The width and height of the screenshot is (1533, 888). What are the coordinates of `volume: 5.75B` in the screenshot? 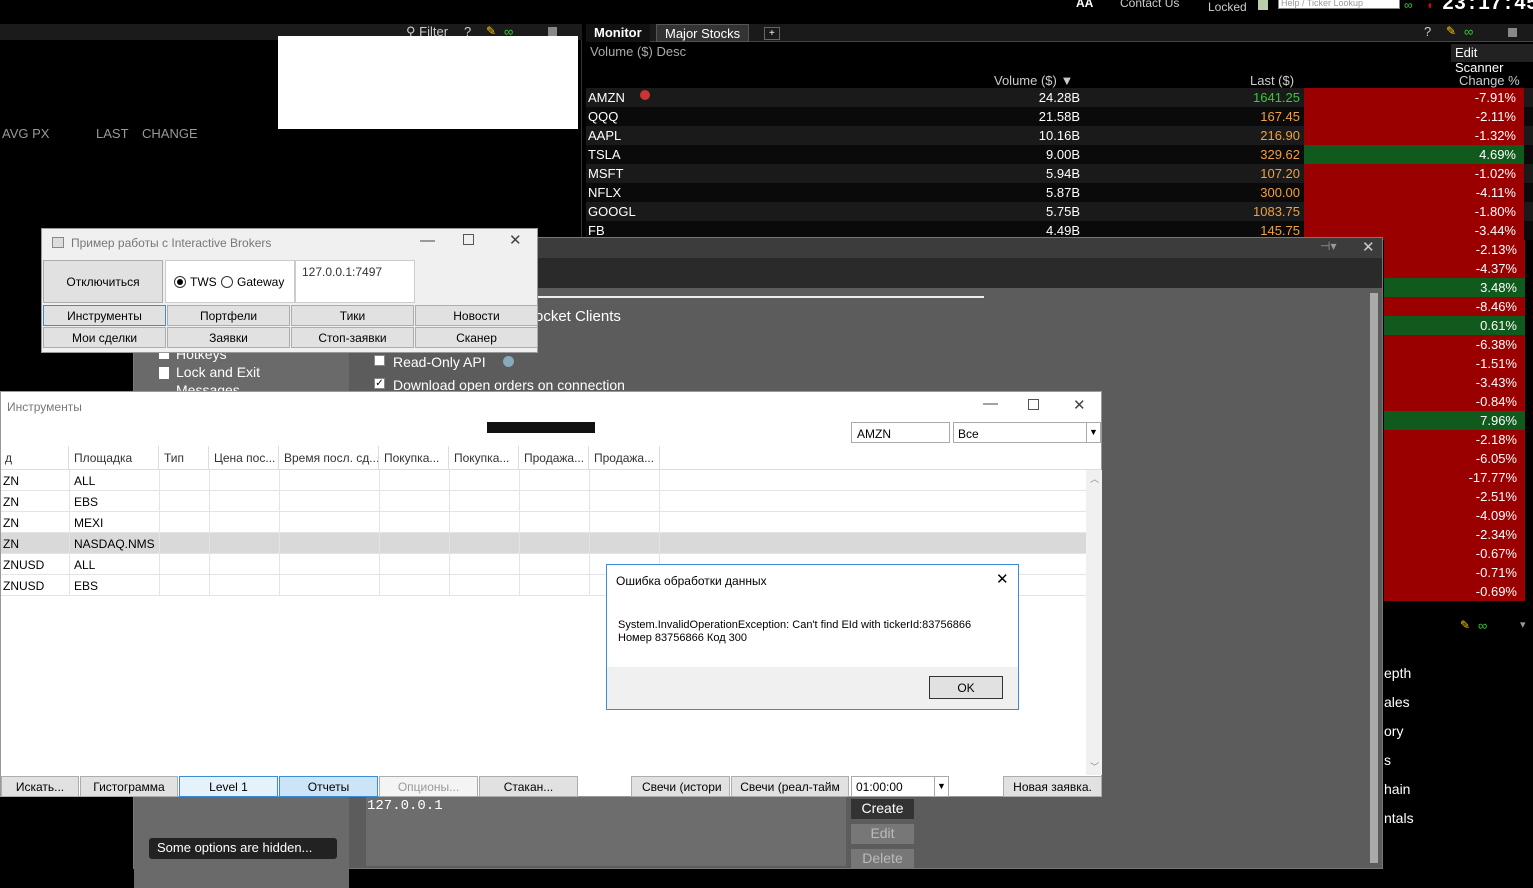 It's located at (1063, 211).